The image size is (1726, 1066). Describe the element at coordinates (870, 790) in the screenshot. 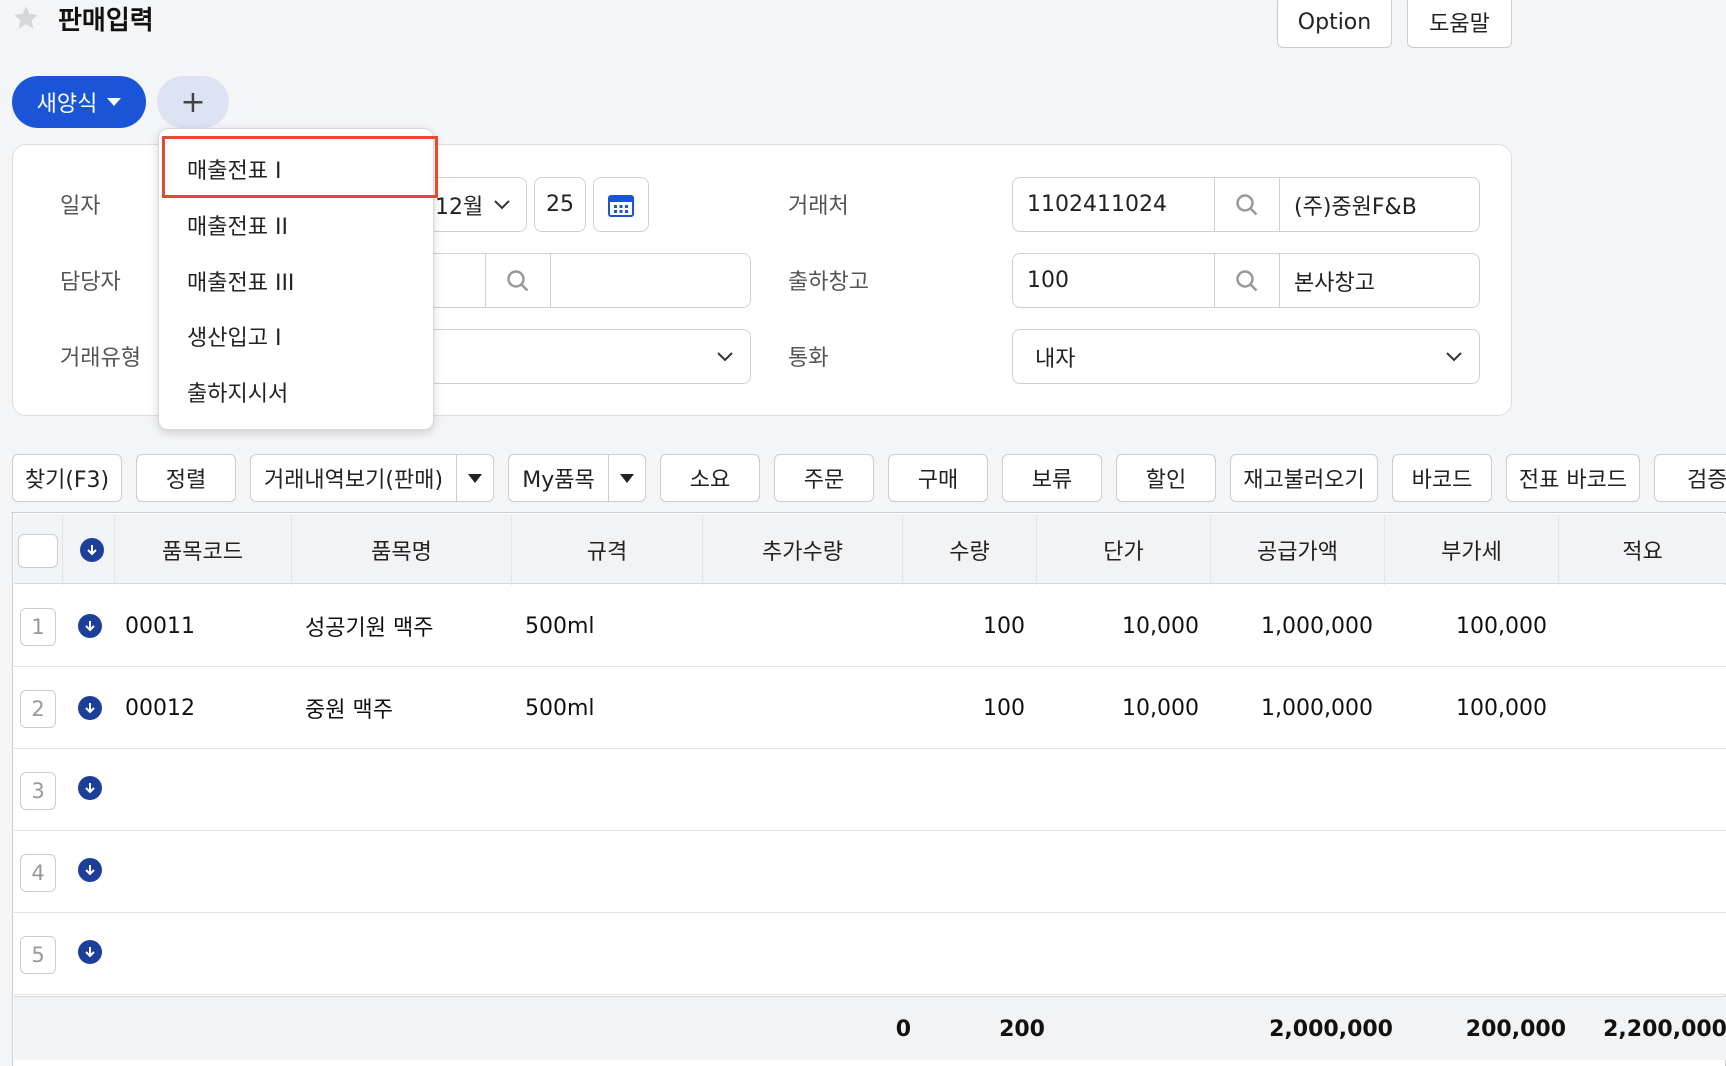

I see `table-row: 3` at that location.